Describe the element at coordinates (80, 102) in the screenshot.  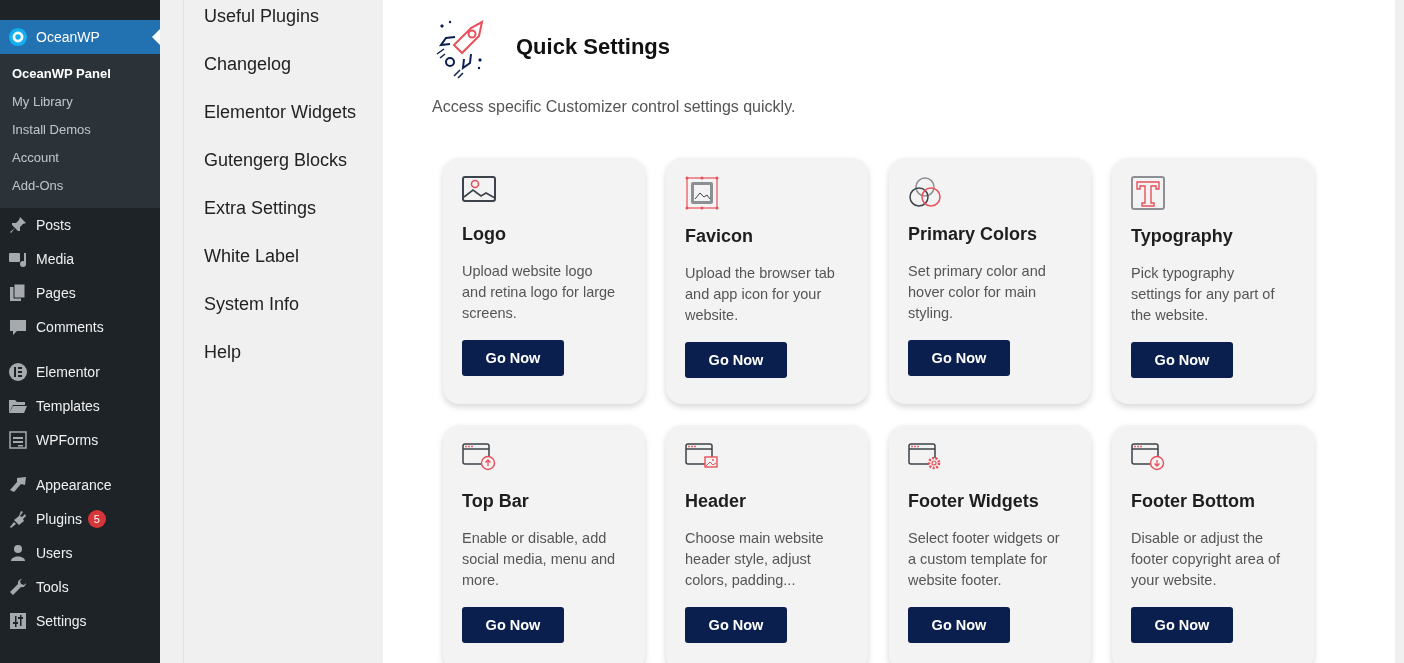
I see `submenu-item: My Library` at that location.